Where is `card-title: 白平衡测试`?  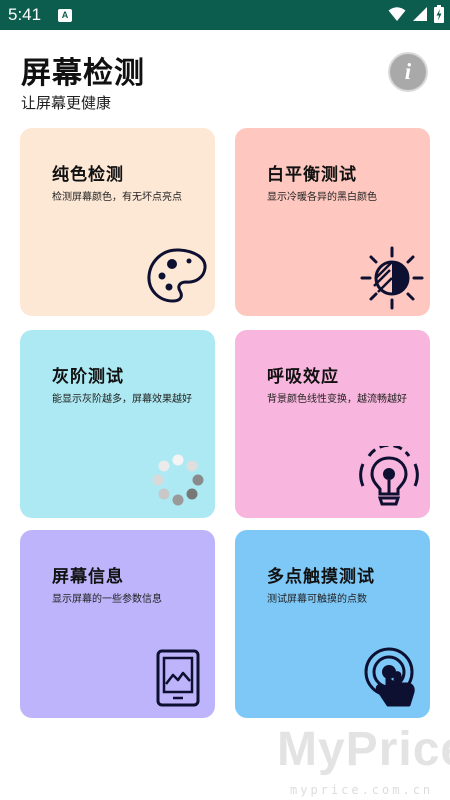 card-title: 白平衡测试 is located at coordinates (312, 175).